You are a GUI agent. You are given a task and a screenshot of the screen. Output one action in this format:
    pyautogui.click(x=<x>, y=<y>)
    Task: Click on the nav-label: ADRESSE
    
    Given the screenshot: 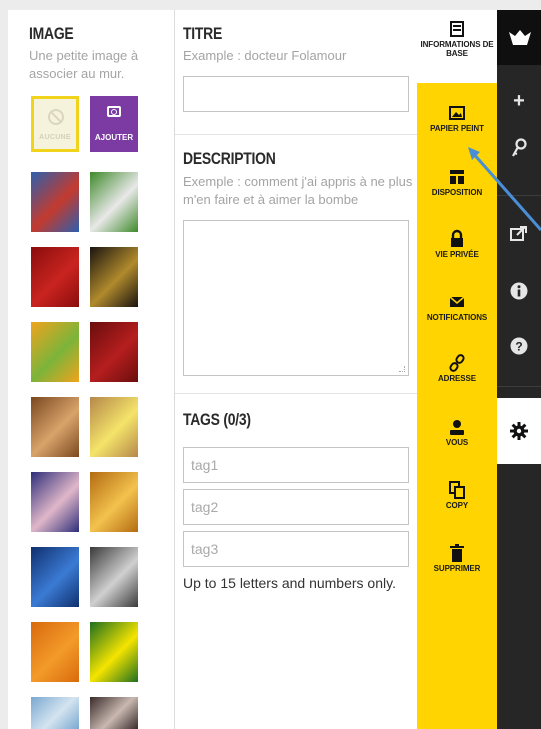 What is the action you would take?
    pyautogui.click(x=457, y=378)
    